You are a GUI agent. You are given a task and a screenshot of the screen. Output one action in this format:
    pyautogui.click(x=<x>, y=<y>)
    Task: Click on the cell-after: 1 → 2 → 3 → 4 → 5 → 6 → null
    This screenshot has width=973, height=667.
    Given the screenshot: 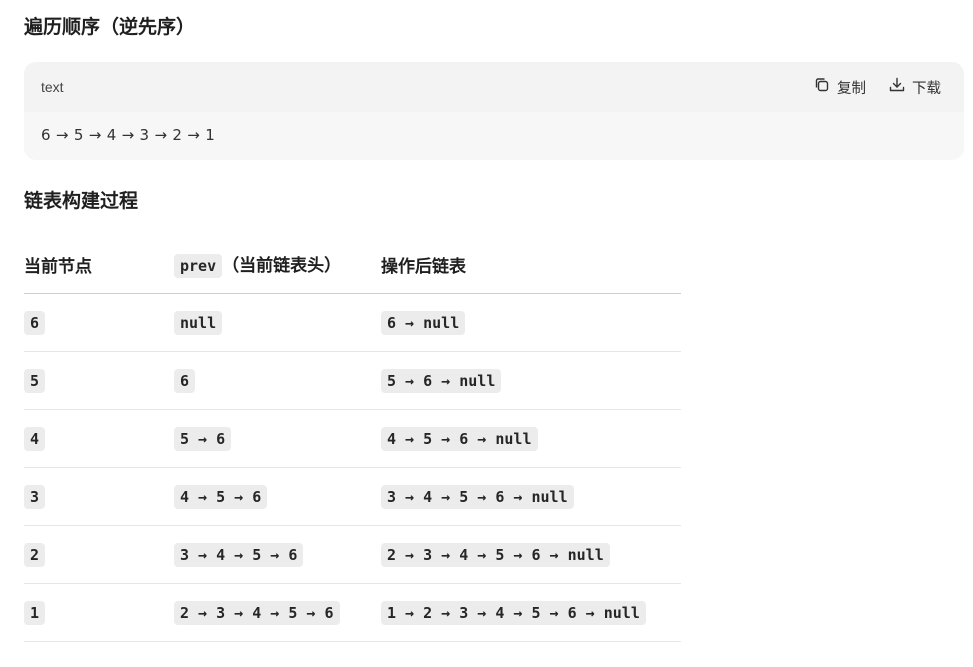 What is the action you would take?
    pyautogui.click(x=513, y=612)
    